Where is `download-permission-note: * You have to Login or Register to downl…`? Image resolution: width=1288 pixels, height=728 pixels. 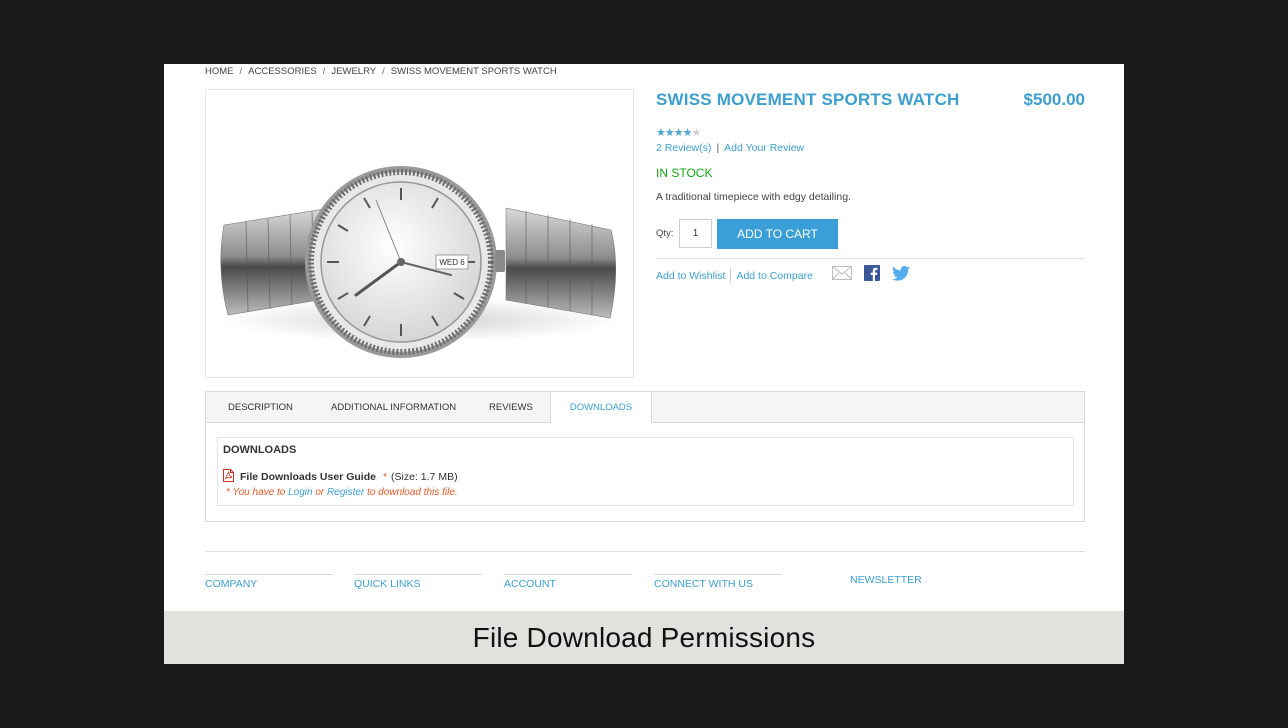 download-permission-note: * You have to Login or Register to downl… is located at coordinates (342, 492).